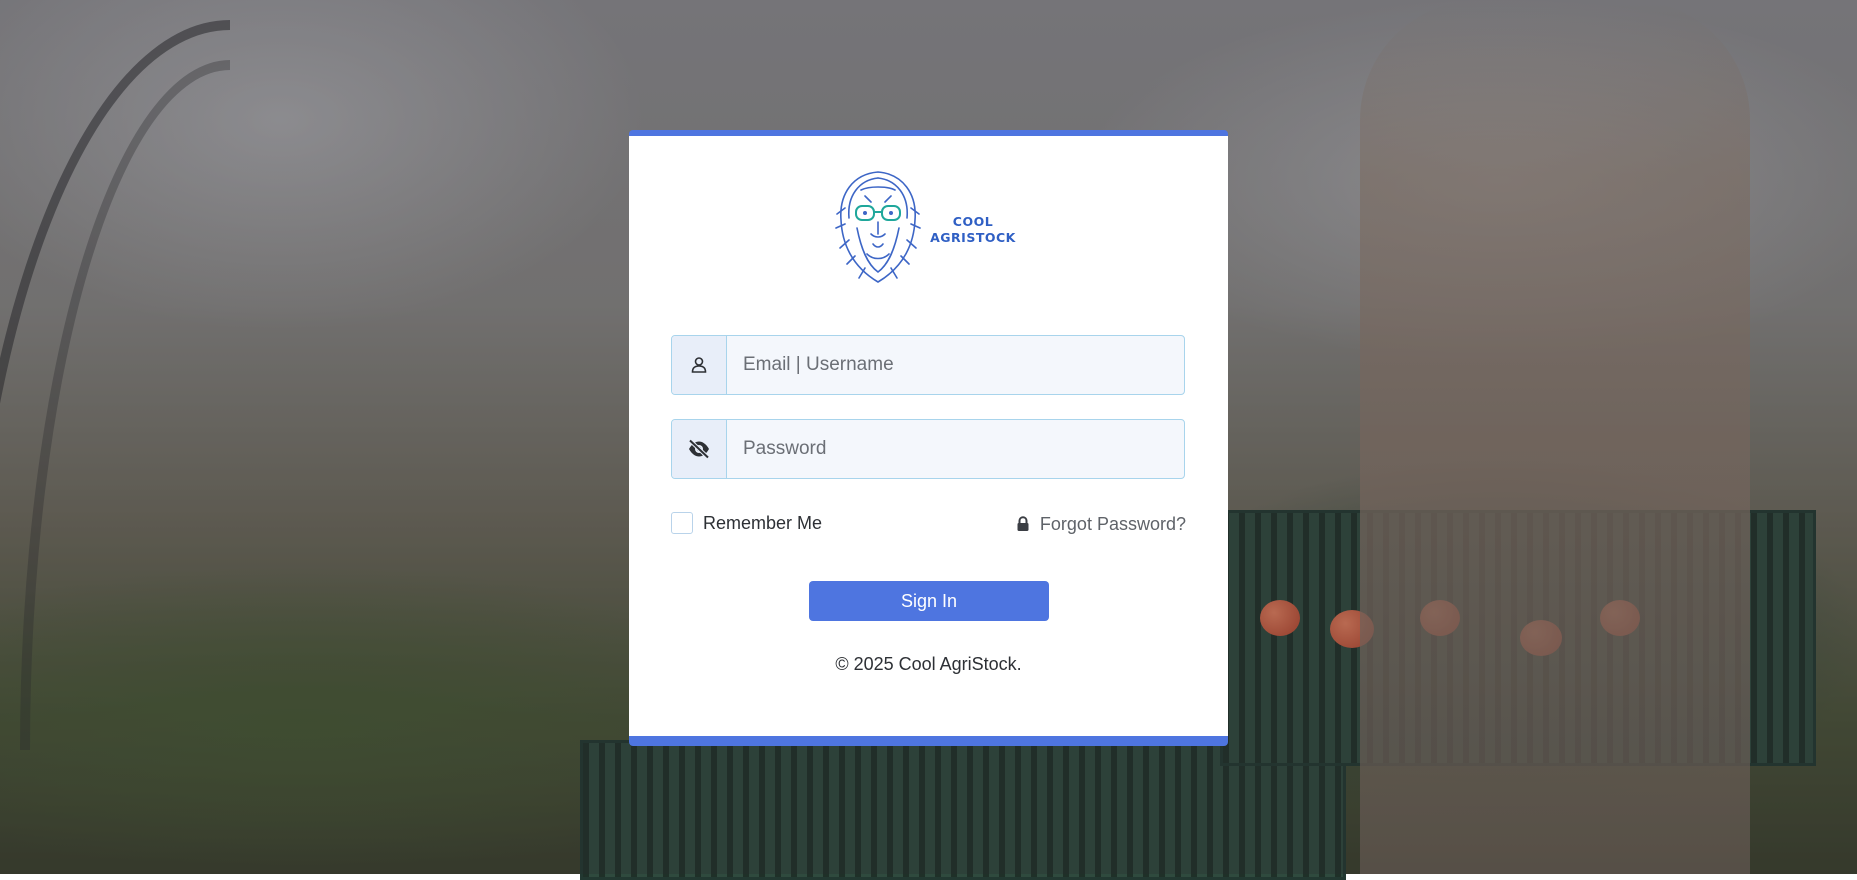  I want to click on forgot-password-label: Forgot Password?, so click(1112, 523).